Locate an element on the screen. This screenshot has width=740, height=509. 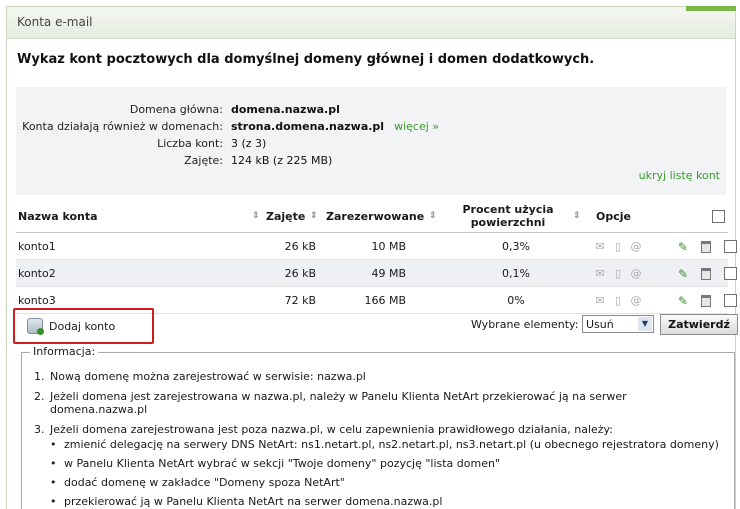
sort-reserved-icon: ⇕ is located at coordinates (433, 216).